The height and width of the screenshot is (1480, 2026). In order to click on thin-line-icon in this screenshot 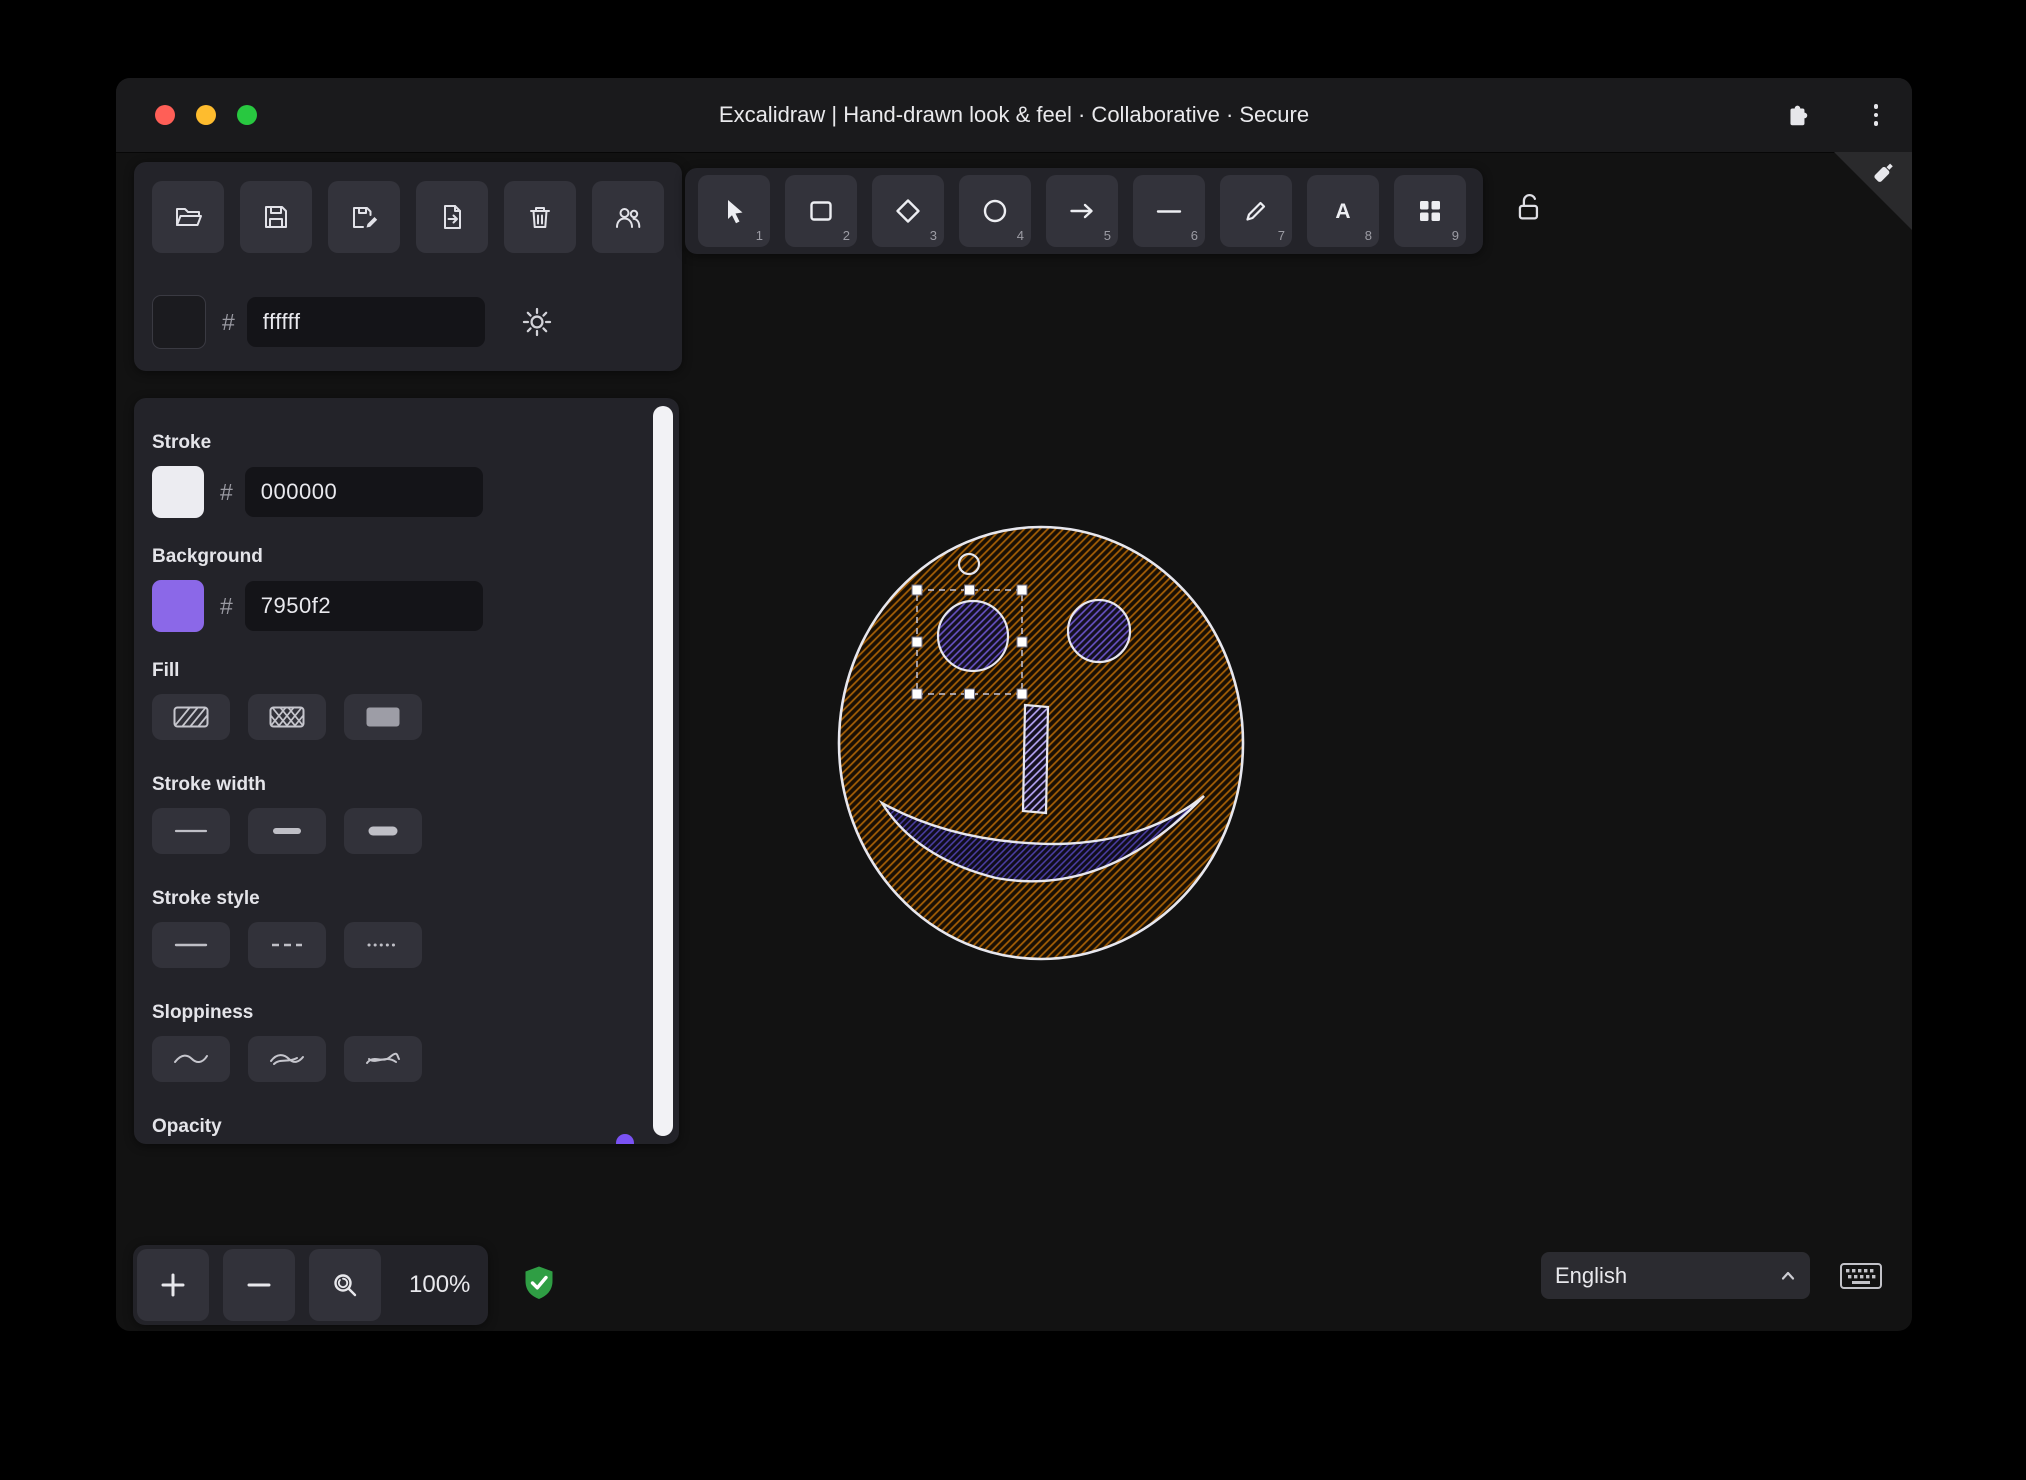, I will do `click(191, 831)`.